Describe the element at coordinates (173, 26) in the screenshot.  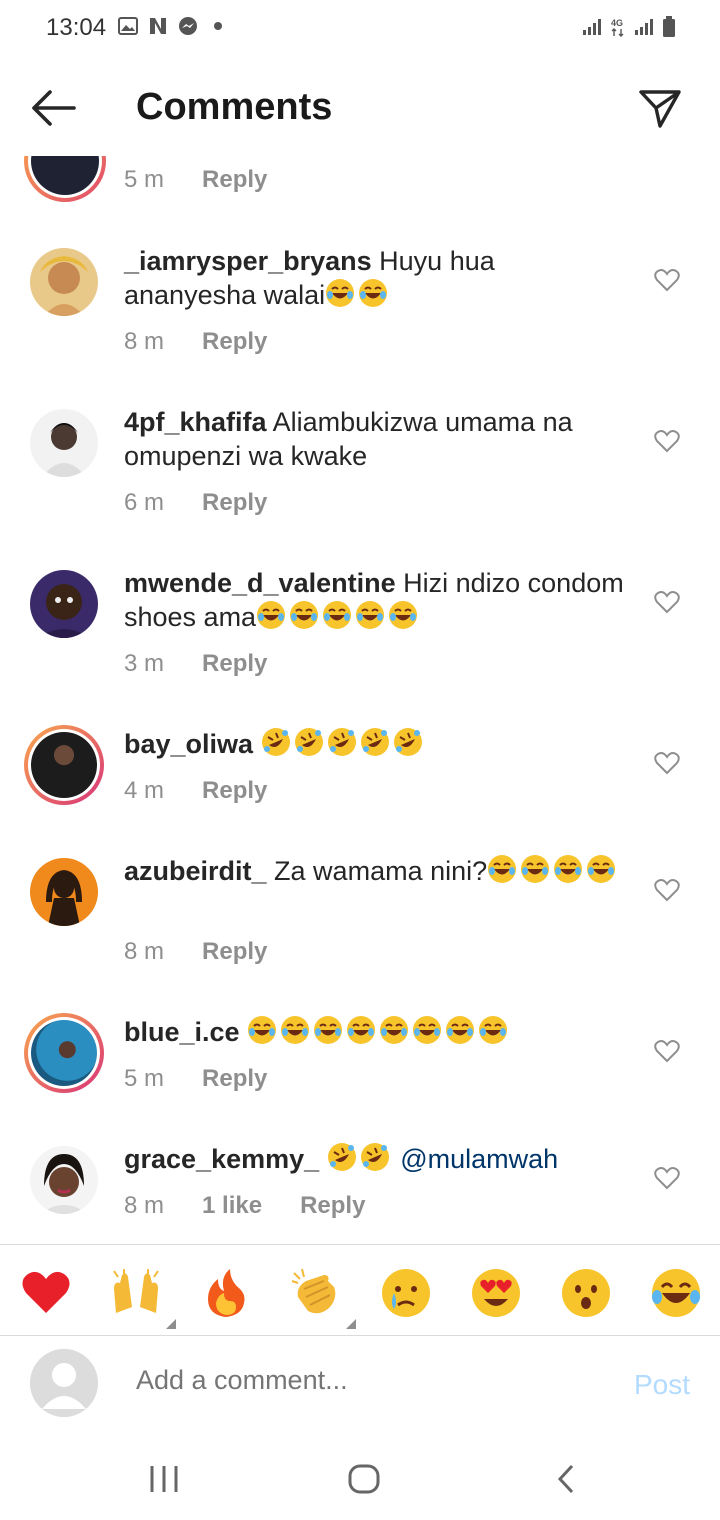
I see `notification-icons` at that location.